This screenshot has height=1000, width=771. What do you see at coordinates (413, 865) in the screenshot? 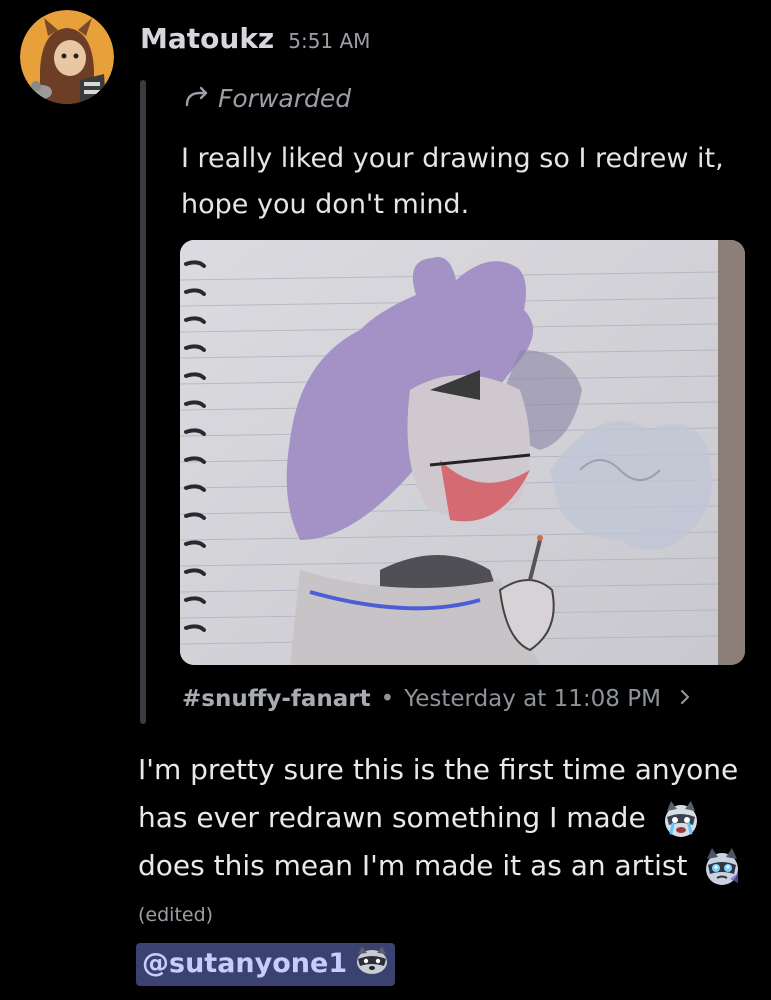
I see `message-text-part2: does this mean I'm made it as an artist` at bounding box center [413, 865].